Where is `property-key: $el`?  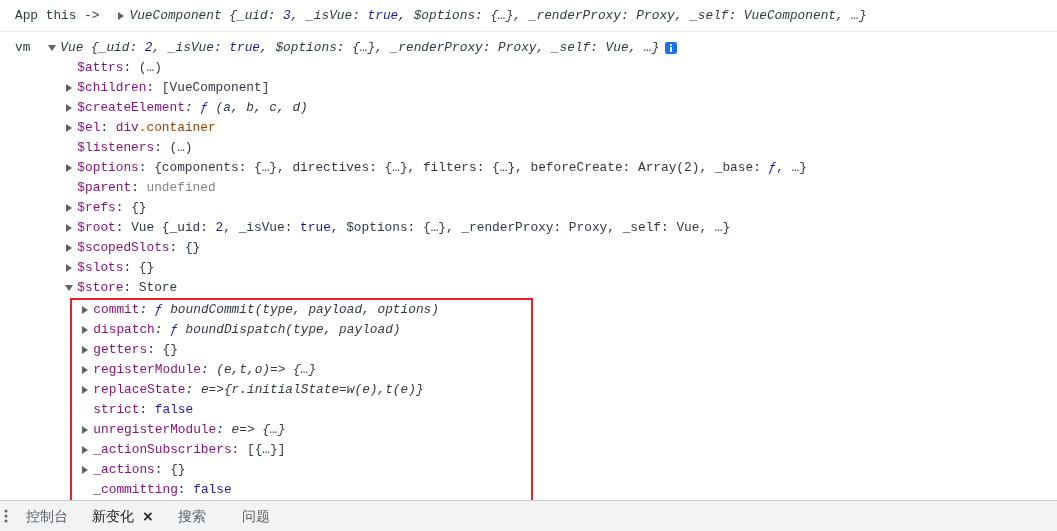
property-key: $el is located at coordinates (89, 128).